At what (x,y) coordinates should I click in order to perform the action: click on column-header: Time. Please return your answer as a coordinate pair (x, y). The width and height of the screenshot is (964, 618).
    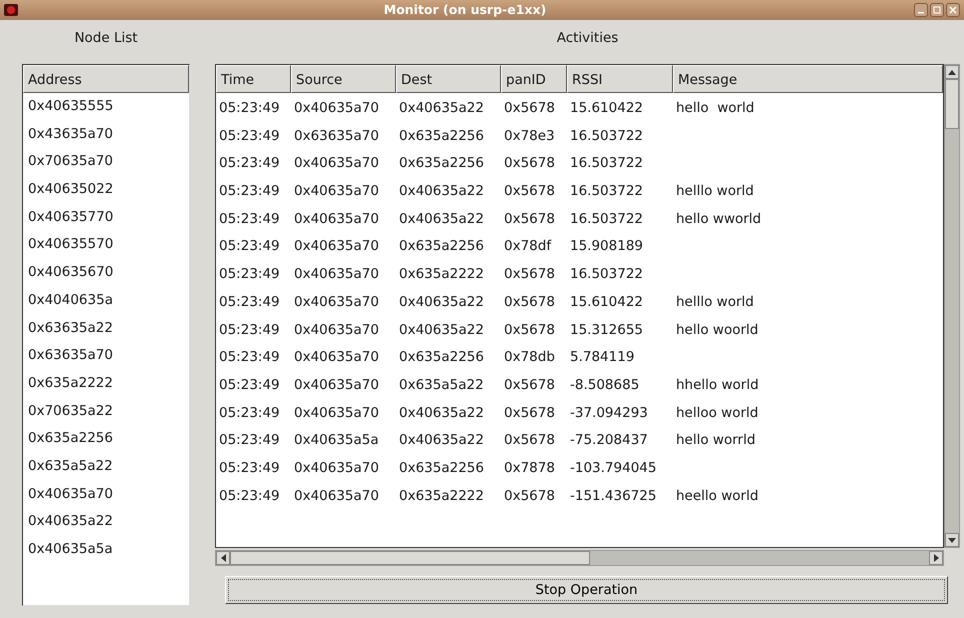
    Looking at the image, I should click on (253, 79).